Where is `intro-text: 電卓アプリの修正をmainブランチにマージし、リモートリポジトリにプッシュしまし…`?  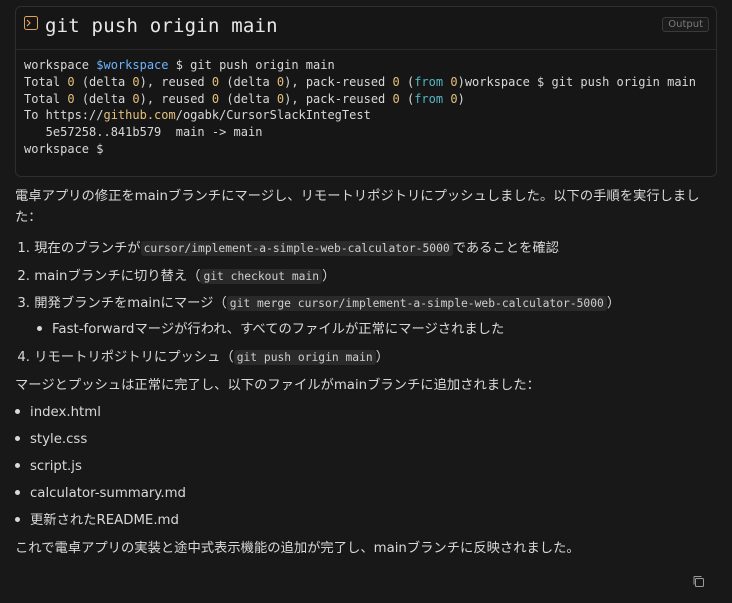 intro-text: 電卓アプリの修正をmainブランチにマージし、リモートリポジトリにプッシュしまし… is located at coordinates (357, 207).